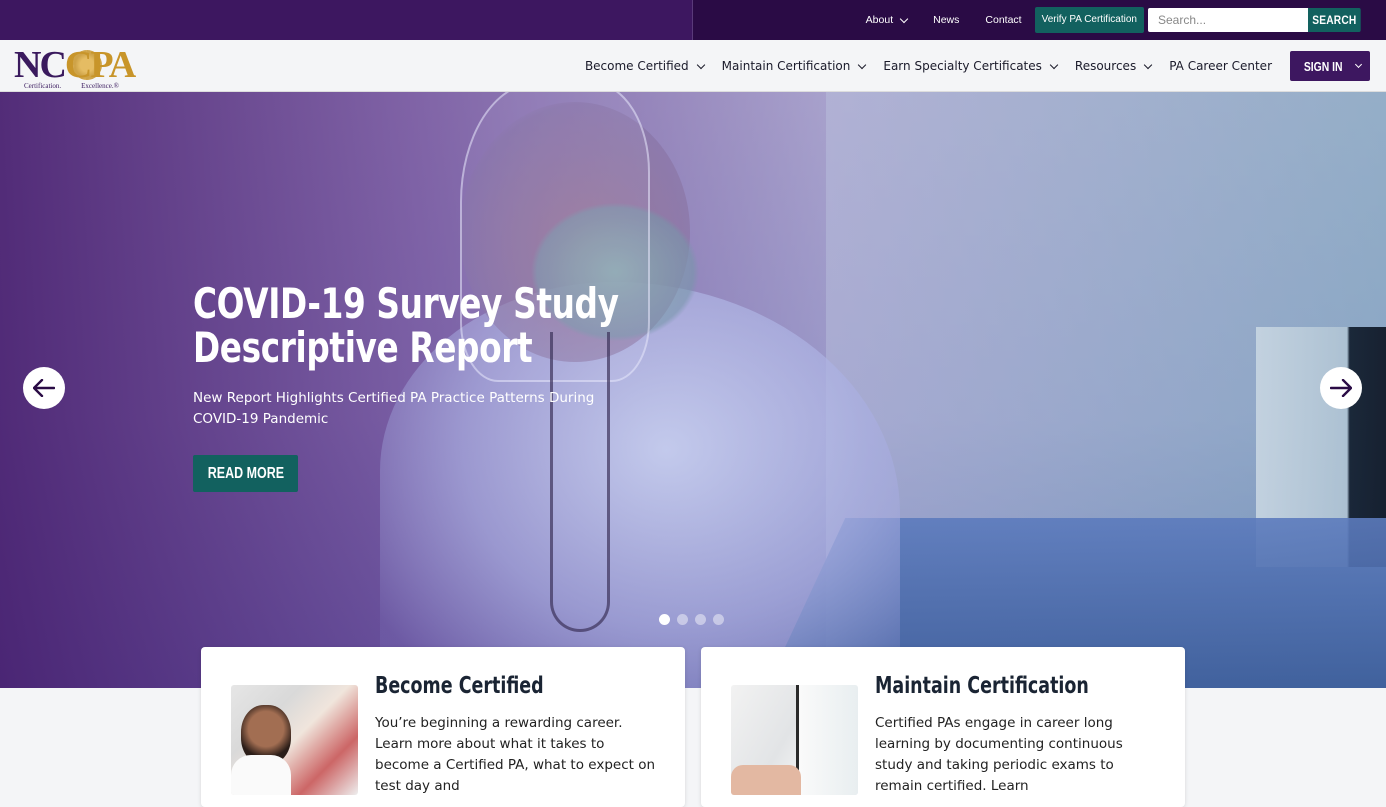  What do you see at coordinates (363, 347) in the screenshot?
I see `hero-title-line: Descriptive Report` at bounding box center [363, 347].